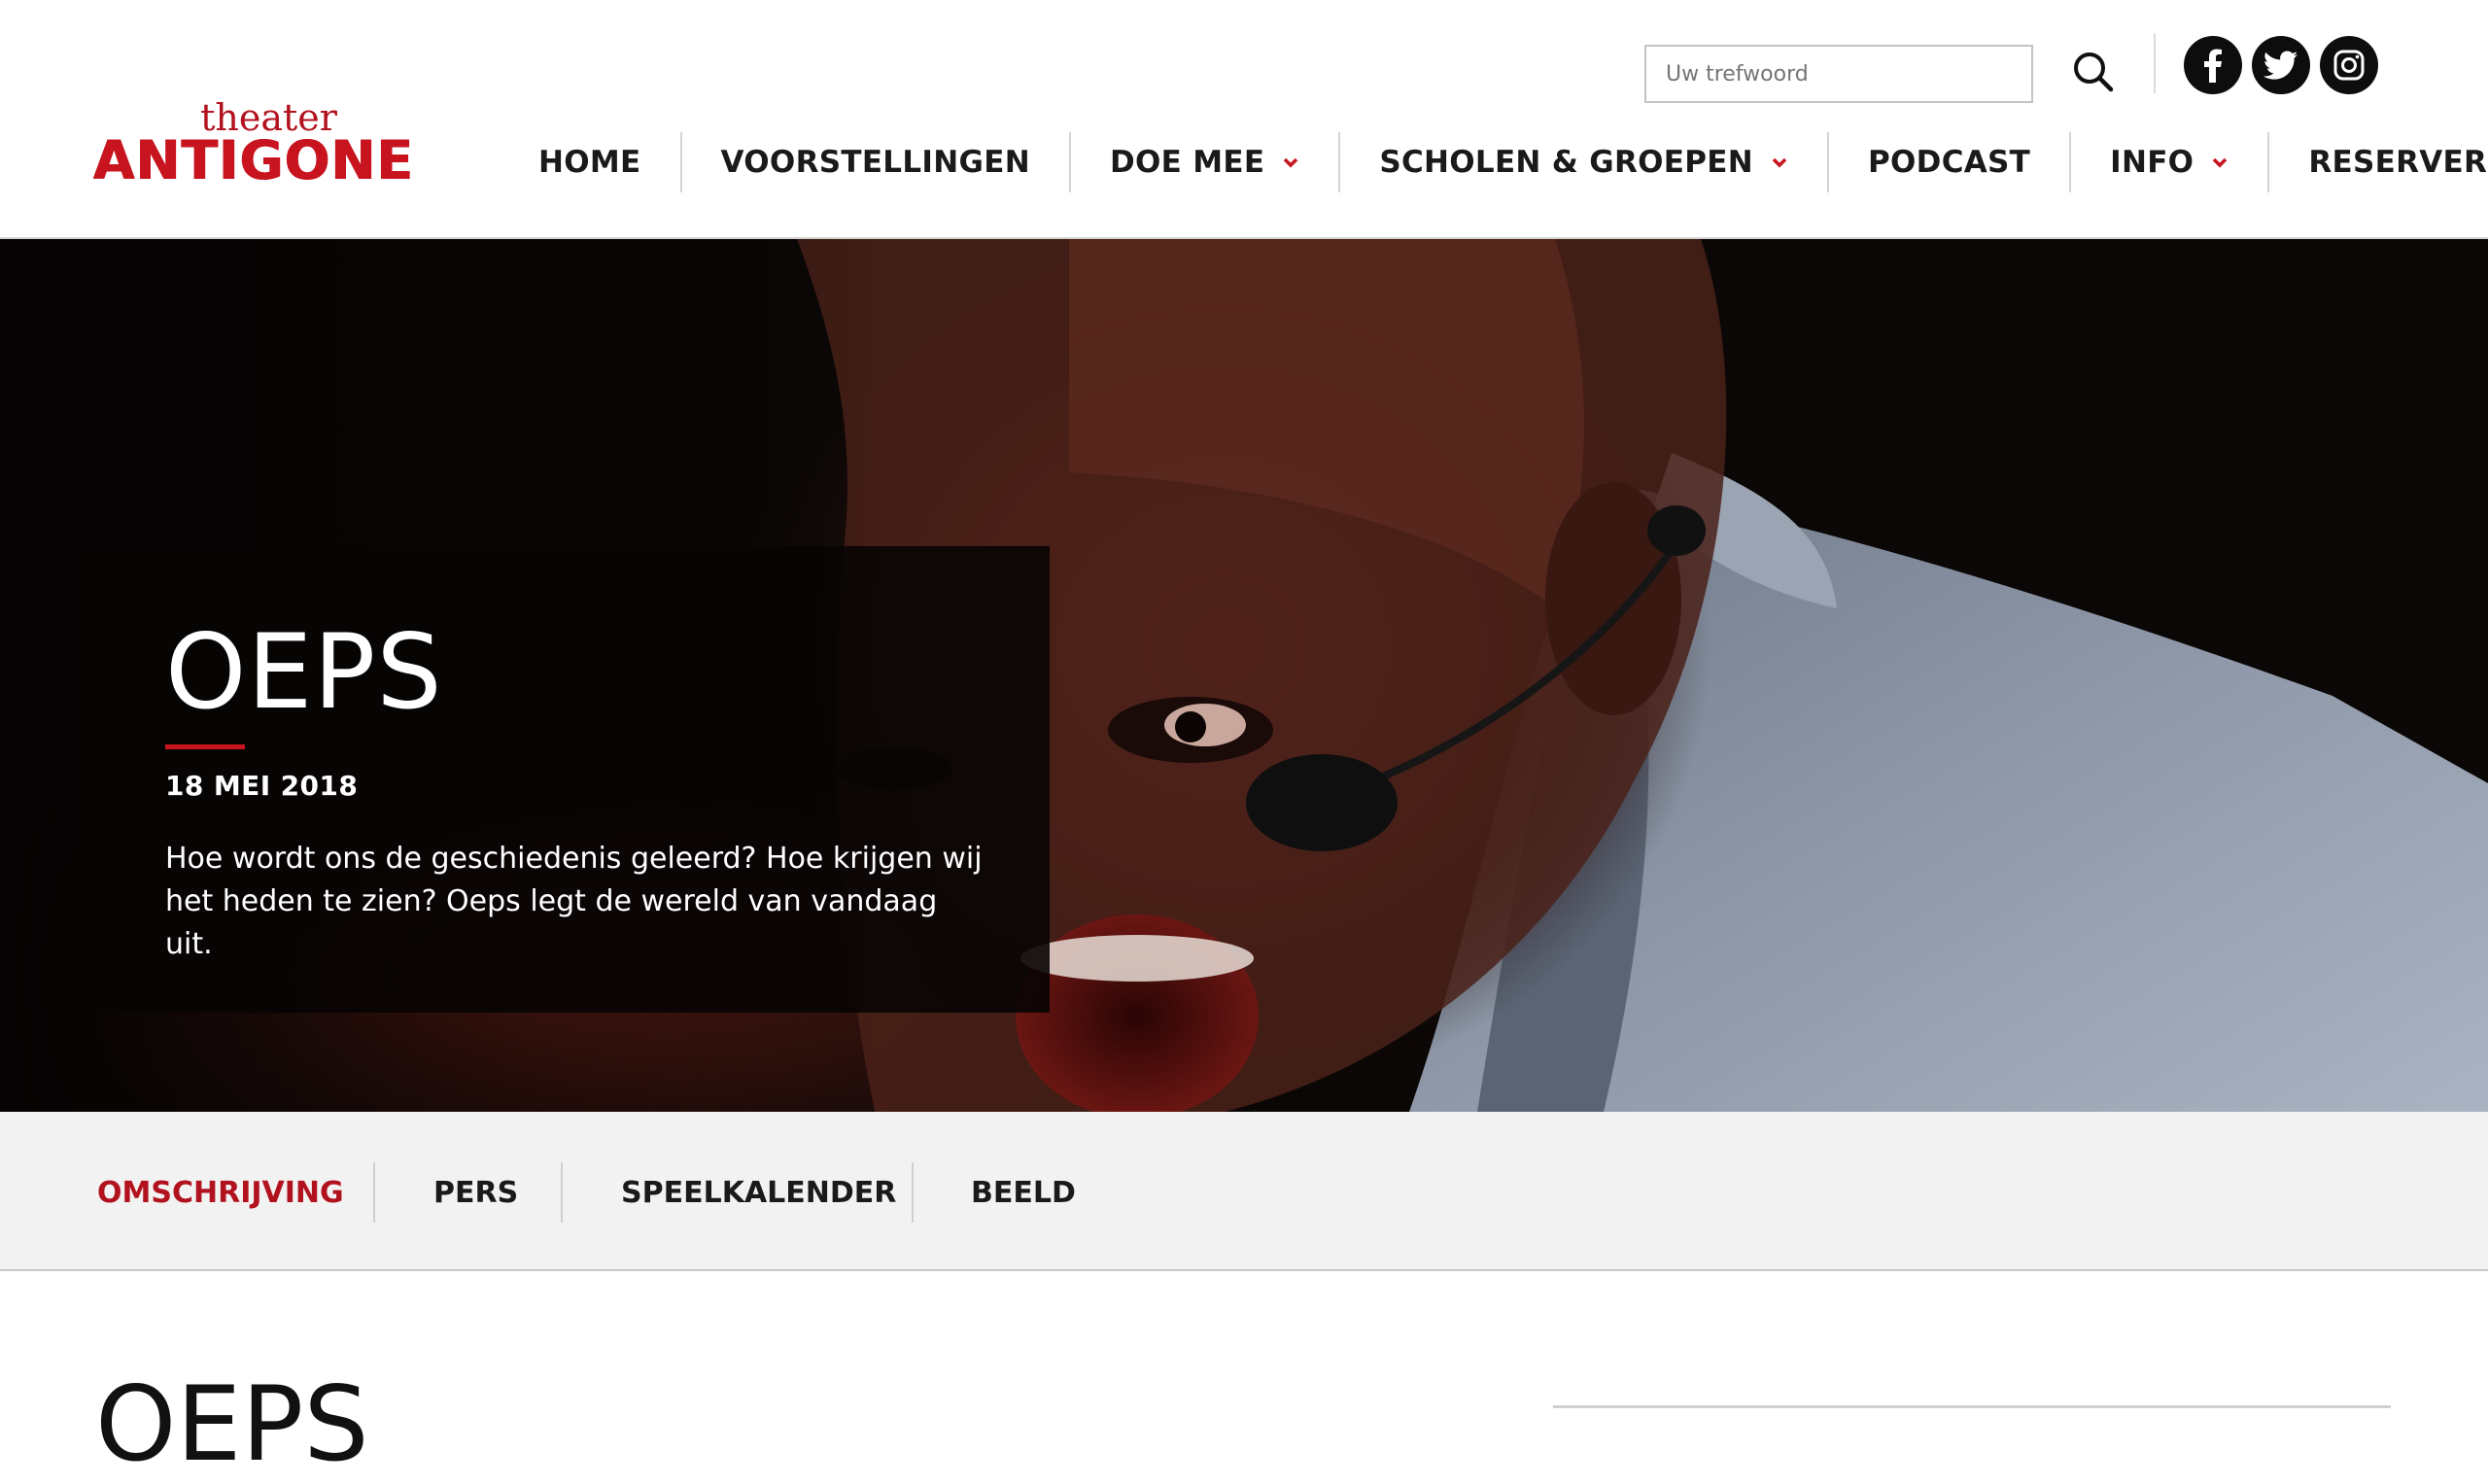 The width and height of the screenshot is (2488, 1484). Describe the element at coordinates (2398, 162) in the screenshot. I see `nav-label: RESERVEREN` at that location.